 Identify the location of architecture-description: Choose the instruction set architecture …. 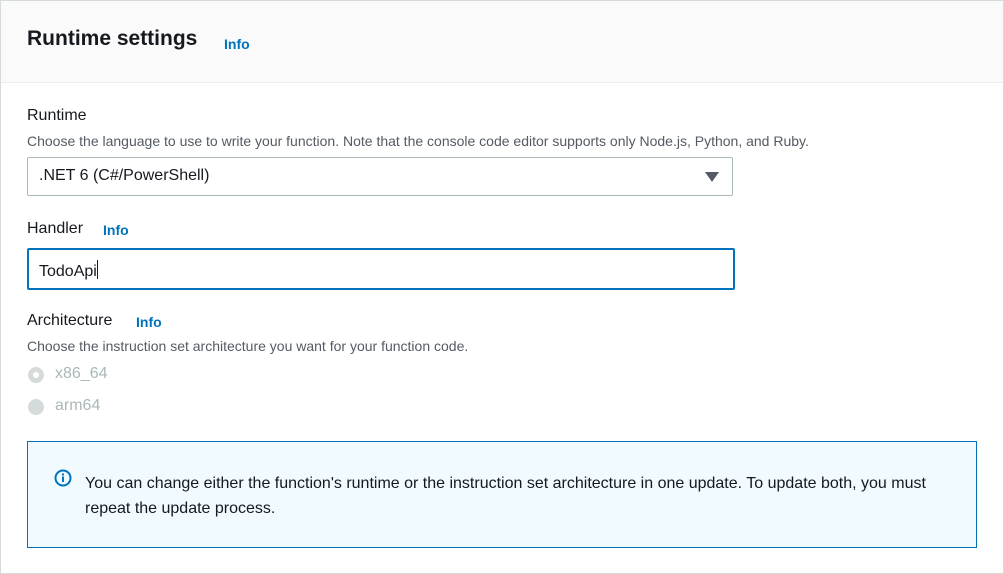
(248, 346).